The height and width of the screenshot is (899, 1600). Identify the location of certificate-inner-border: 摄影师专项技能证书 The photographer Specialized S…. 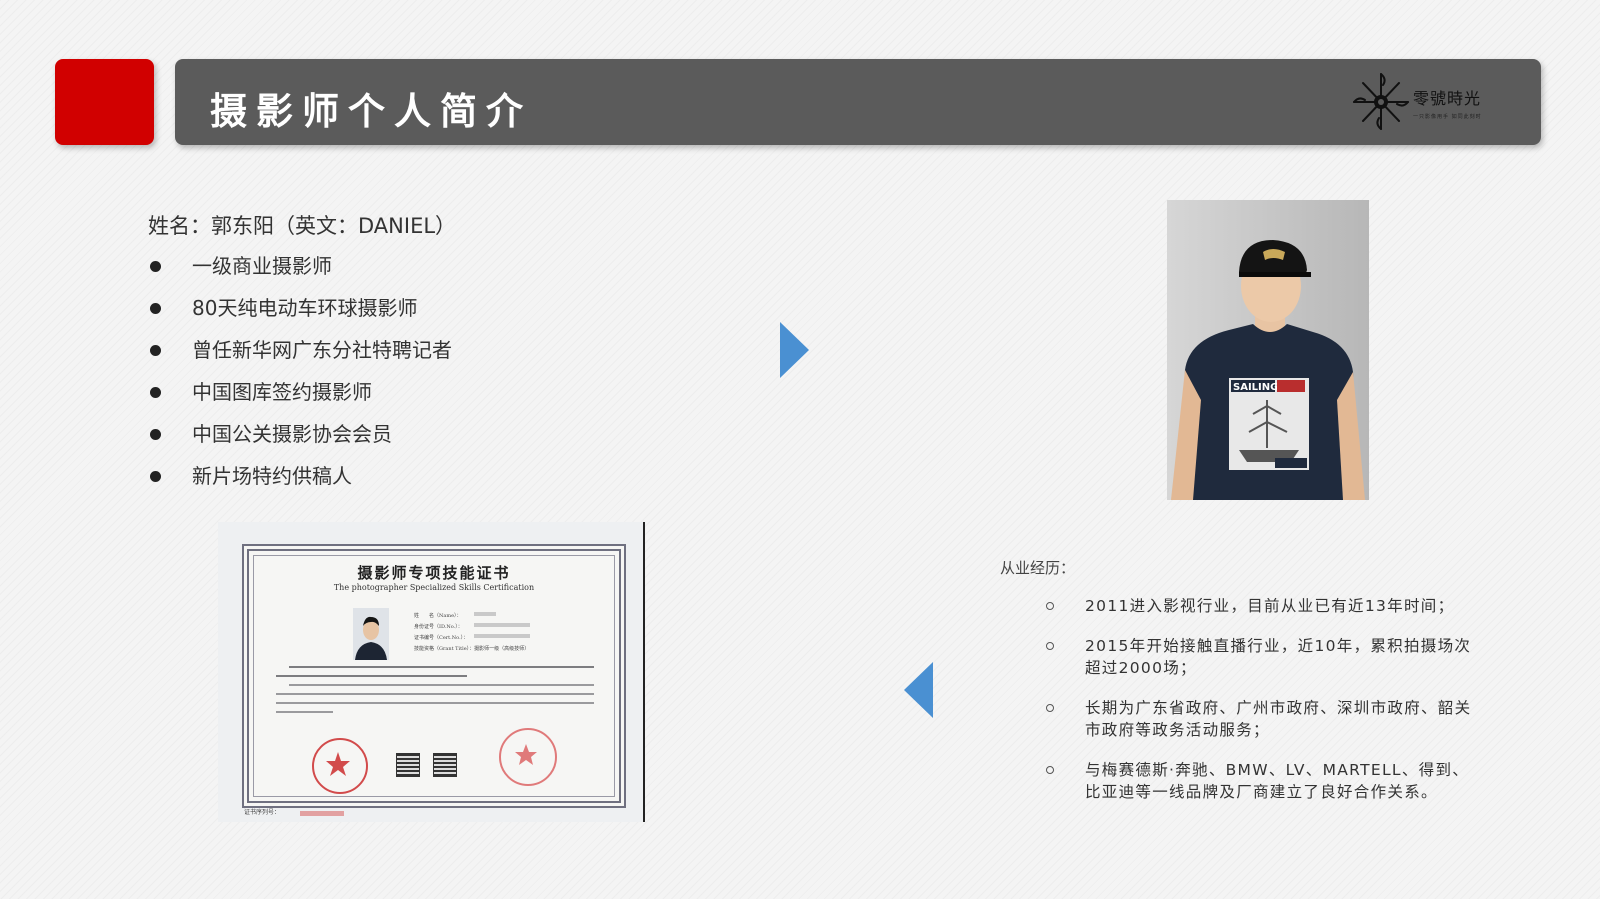
(434, 676).